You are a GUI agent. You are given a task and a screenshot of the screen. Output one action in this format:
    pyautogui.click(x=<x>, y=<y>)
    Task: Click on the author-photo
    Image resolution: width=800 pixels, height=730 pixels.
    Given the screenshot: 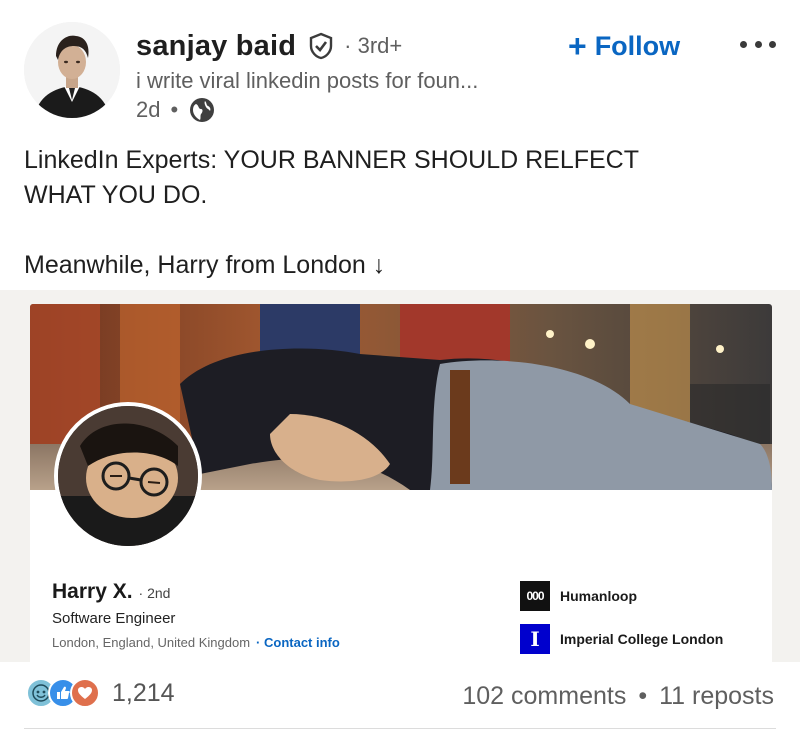 What is the action you would take?
    pyautogui.click(x=72, y=70)
    